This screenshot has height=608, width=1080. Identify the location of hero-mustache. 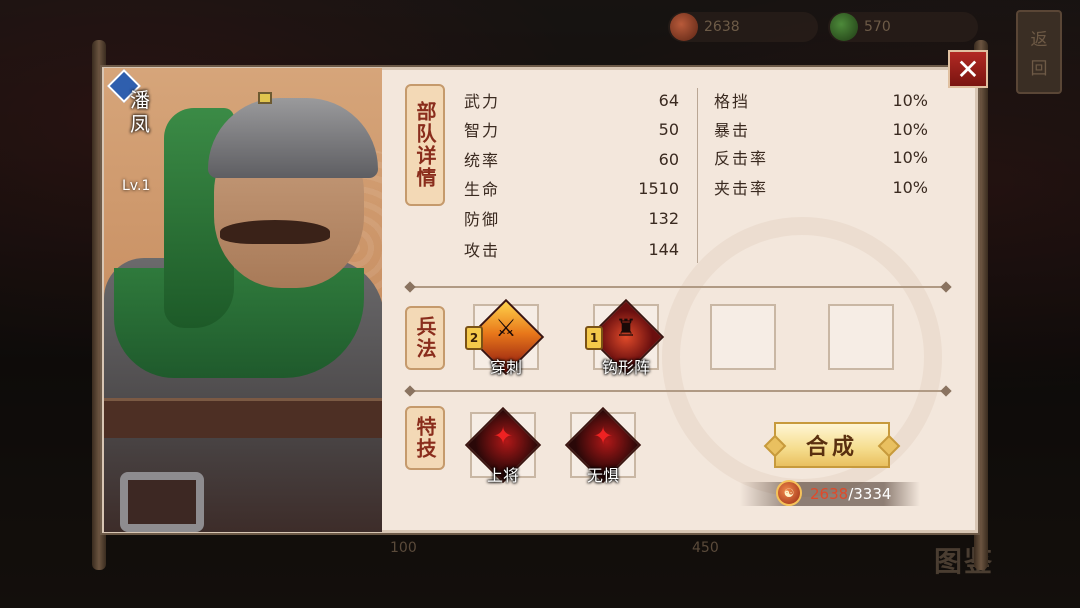
(275, 232).